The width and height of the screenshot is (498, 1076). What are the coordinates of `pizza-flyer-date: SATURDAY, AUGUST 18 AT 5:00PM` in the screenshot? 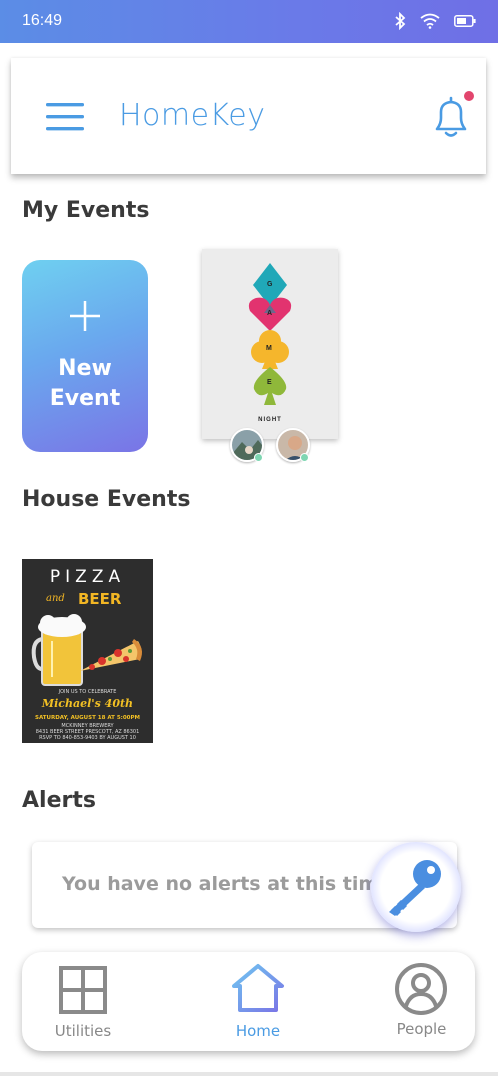 It's located at (87, 718).